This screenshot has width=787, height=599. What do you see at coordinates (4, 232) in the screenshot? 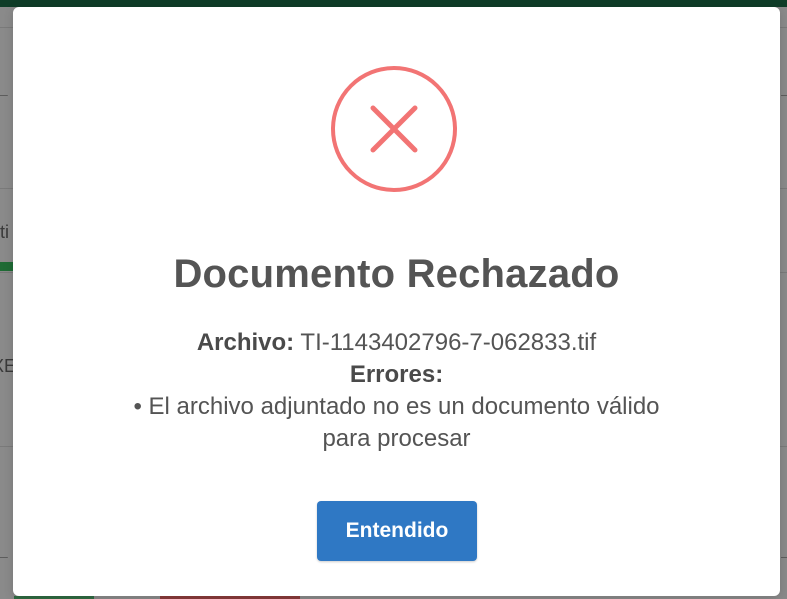
I see `background-text-fragment: ti` at bounding box center [4, 232].